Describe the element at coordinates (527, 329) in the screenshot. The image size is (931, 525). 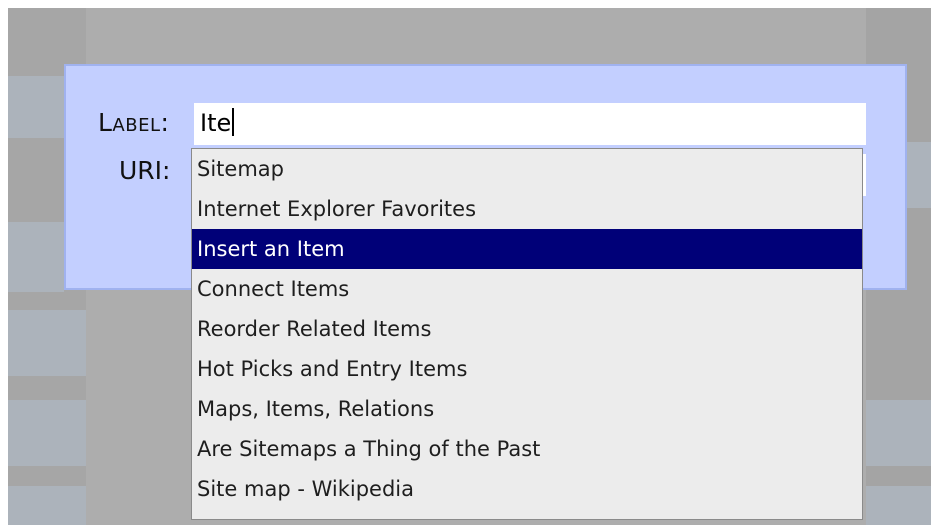
I see `autocomplete-item: Reorder Related Items` at that location.